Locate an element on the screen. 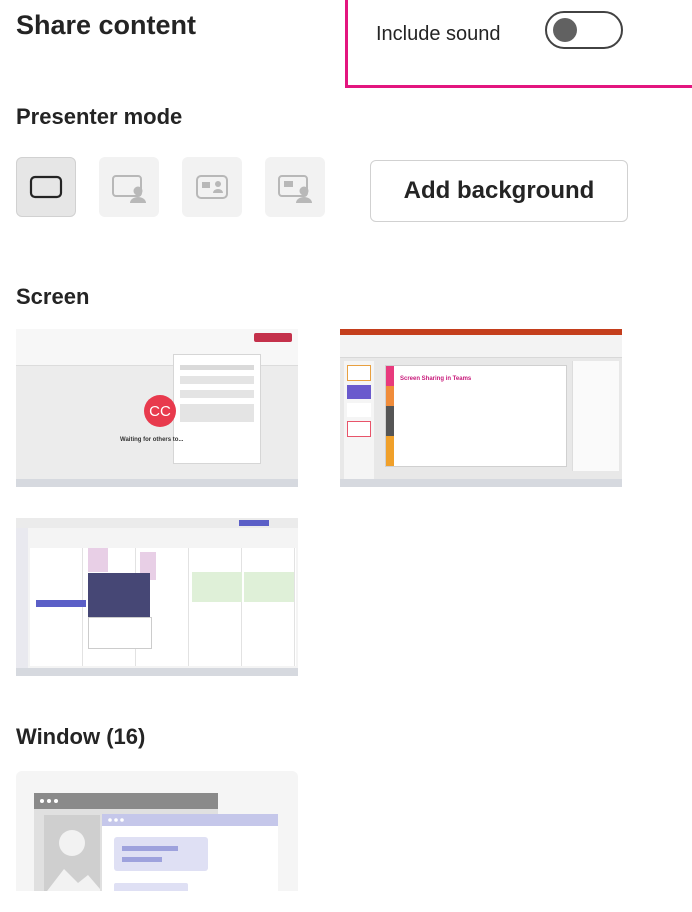  meet-now-preview is located at coordinates (254, 523).